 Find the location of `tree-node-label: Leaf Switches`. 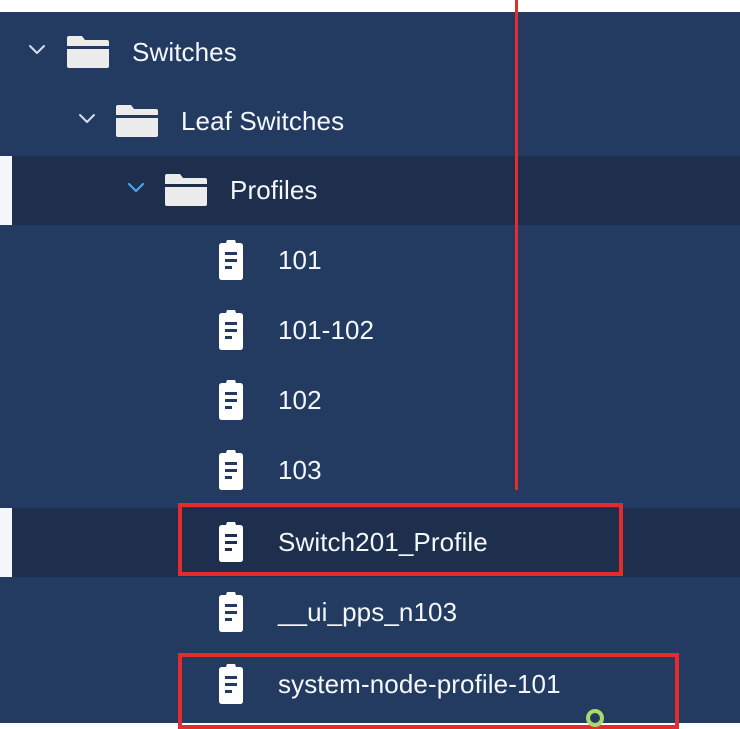

tree-node-label: Leaf Switches is located at coordinates (263, 121).